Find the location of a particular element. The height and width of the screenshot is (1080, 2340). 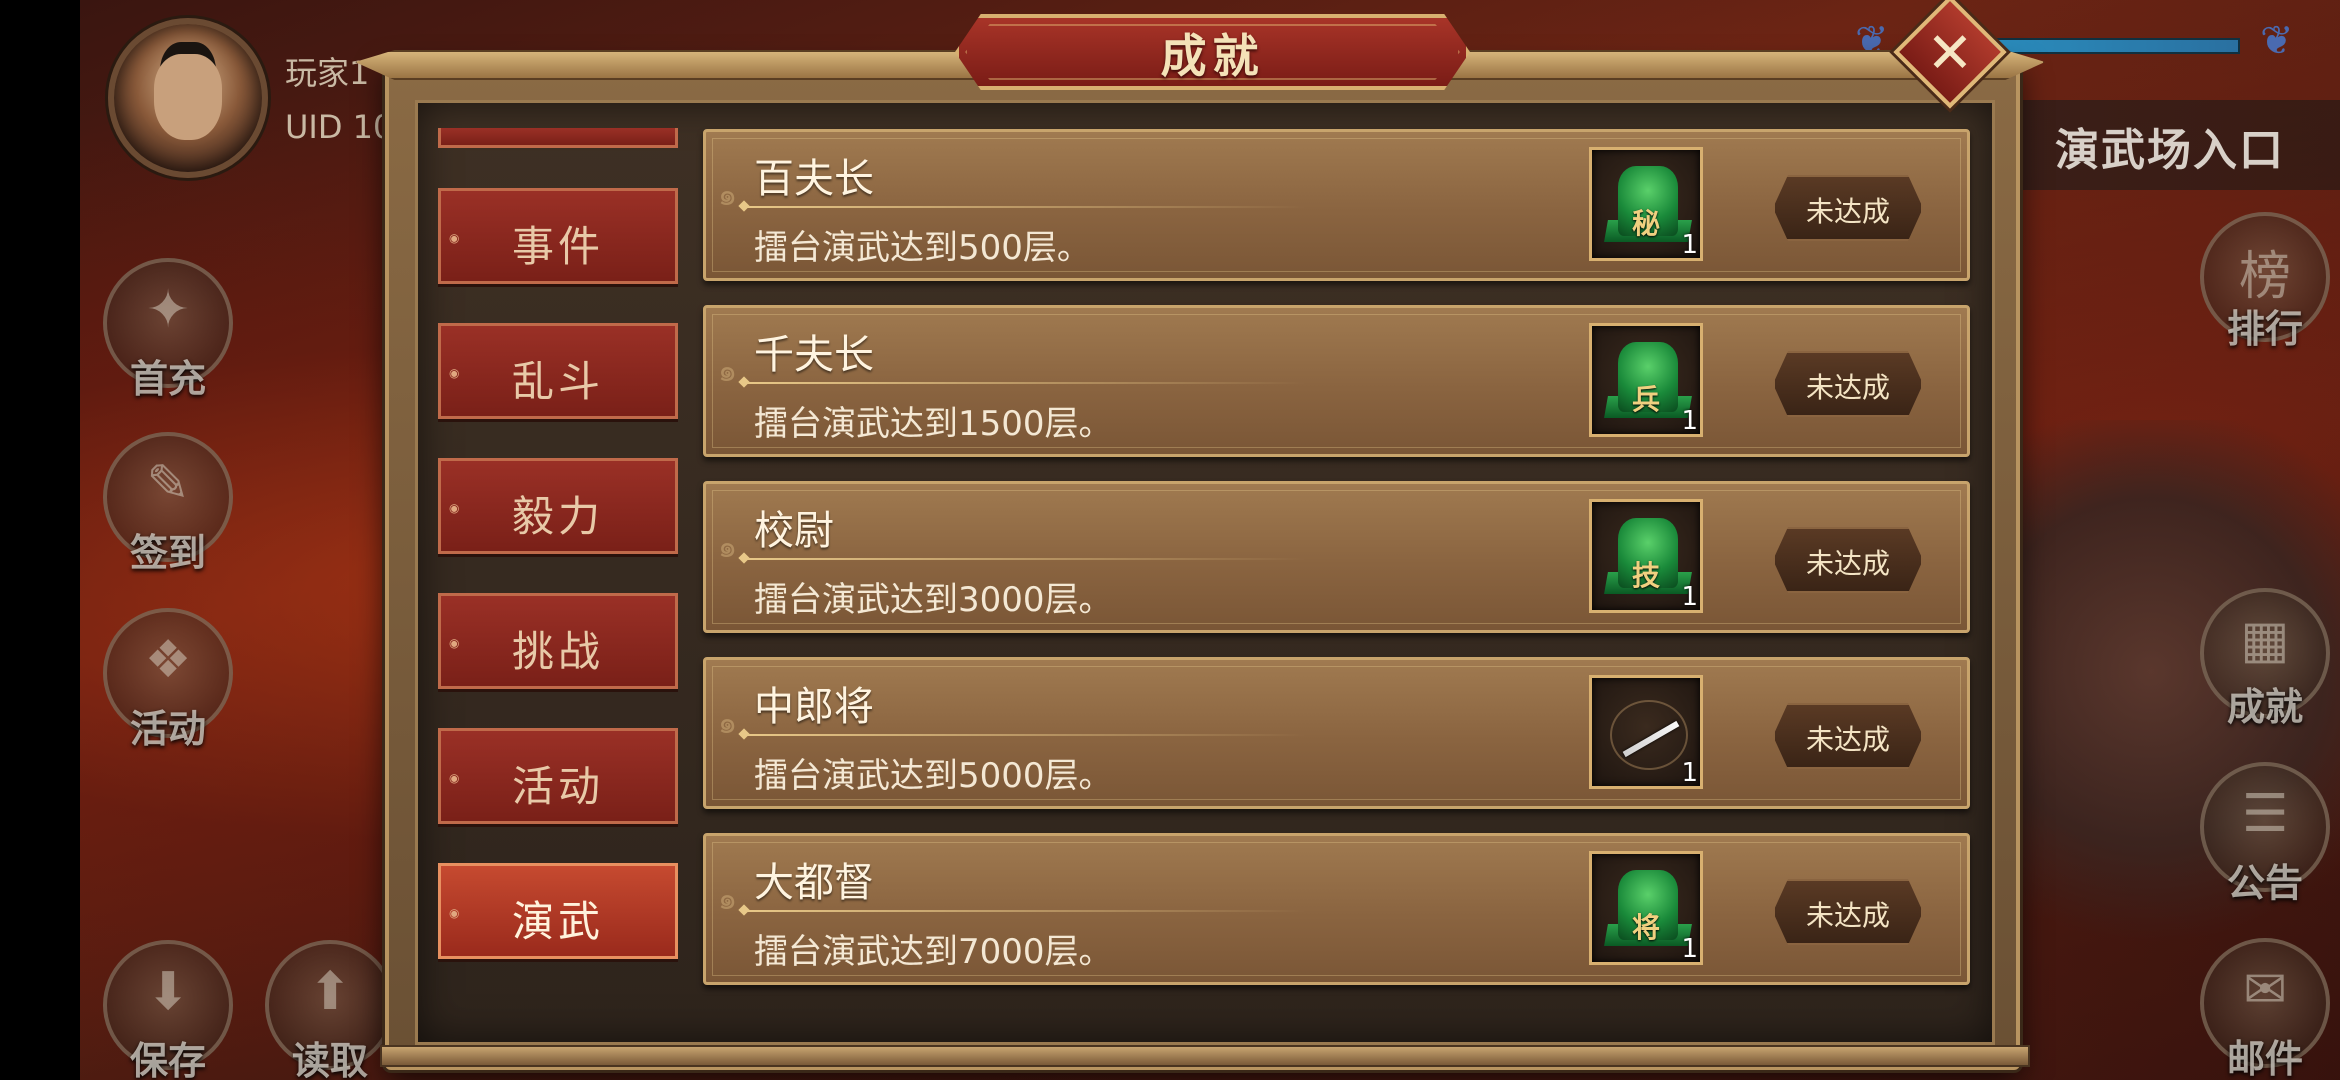

tab-challenge: ◉ 挑战 is located at coordinates (558, 641).